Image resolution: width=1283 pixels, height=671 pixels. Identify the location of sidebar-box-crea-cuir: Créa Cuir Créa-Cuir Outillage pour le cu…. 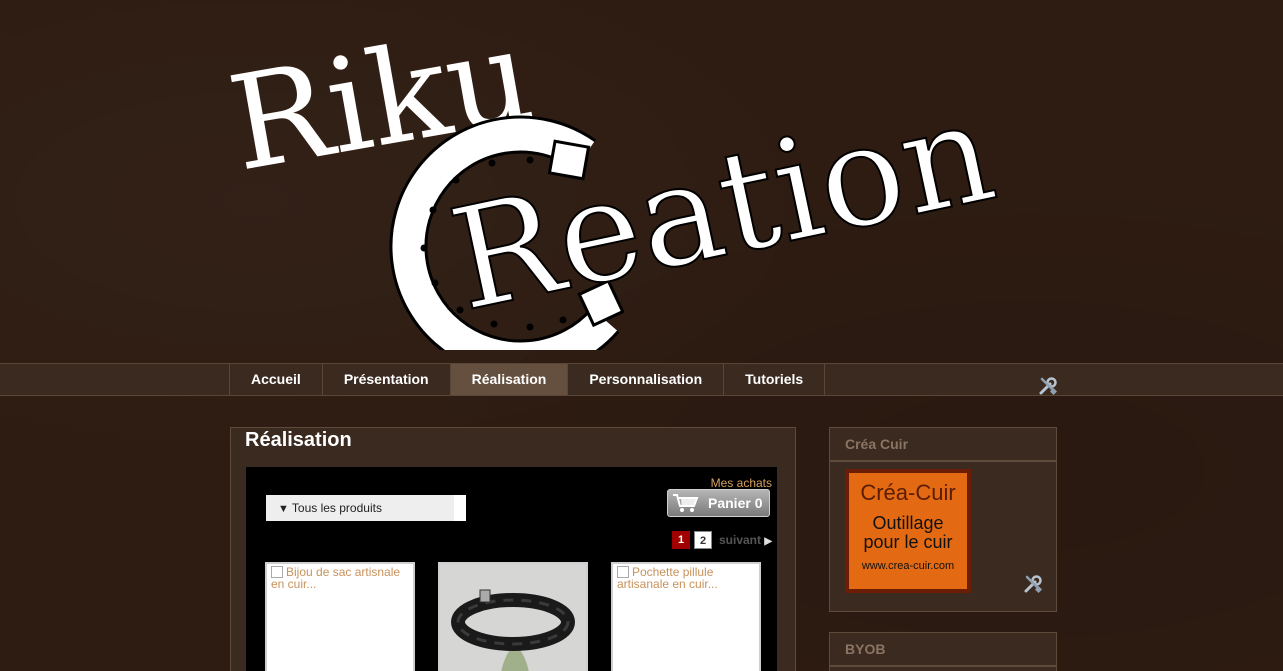
(943, 519).